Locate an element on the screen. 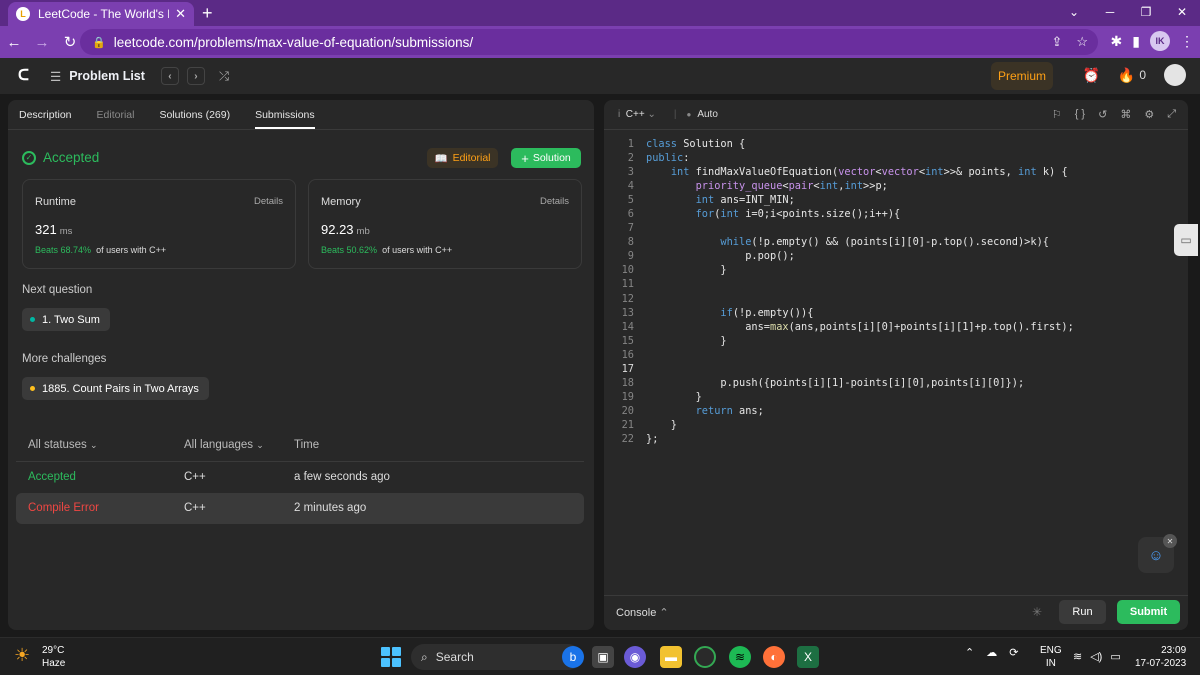  code-line: 21 } is located at coordinates (896, 425).